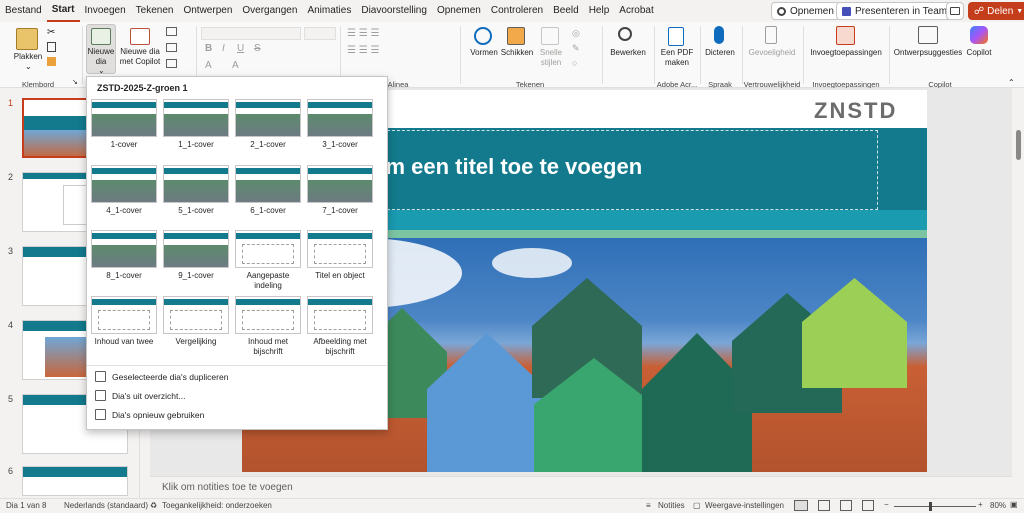 The width and height of the screenshot is (1024, 513). Describe the element at coordinates (268, 190) in the screenshot. I see `layout-option: 6_1-cover` at that location.